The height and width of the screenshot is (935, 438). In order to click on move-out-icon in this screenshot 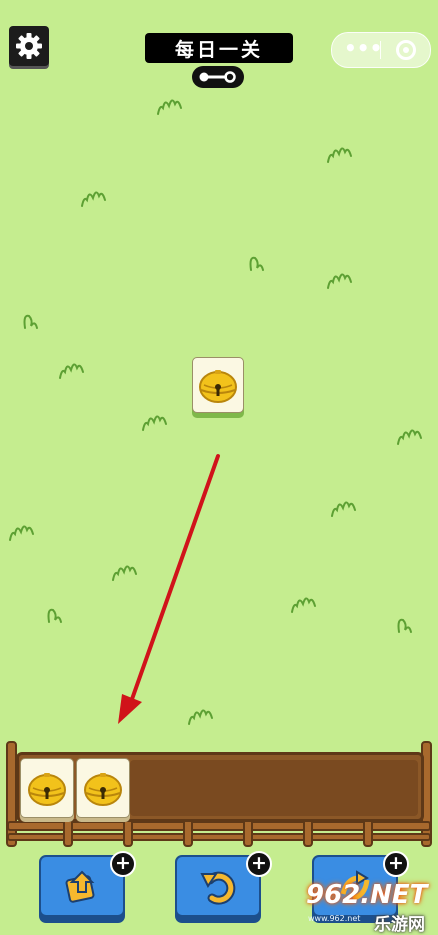, I will do `click(80, 886)`.